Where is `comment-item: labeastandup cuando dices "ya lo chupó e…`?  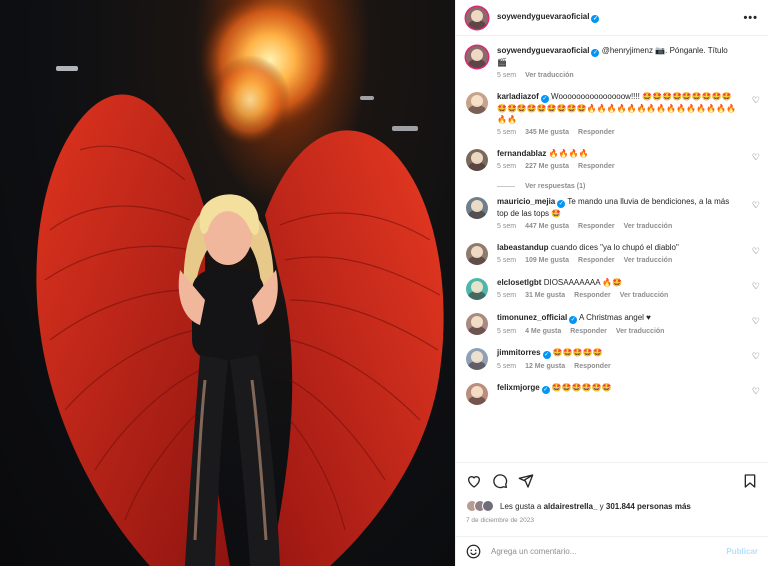
comment-item: labeastandup cuando dices "ya lo chupó e… is located at coordinates (612, 253).